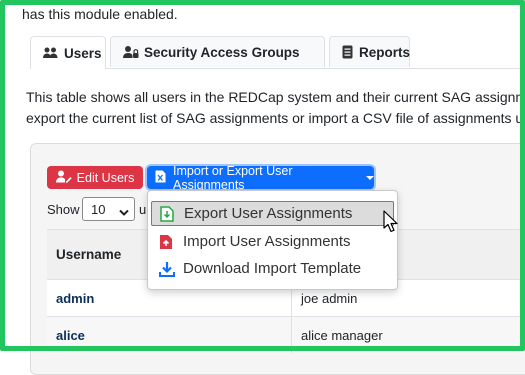 The width and height of the screenshot is (525, 375). I want to click on entries-label: u, so click(143, 209).